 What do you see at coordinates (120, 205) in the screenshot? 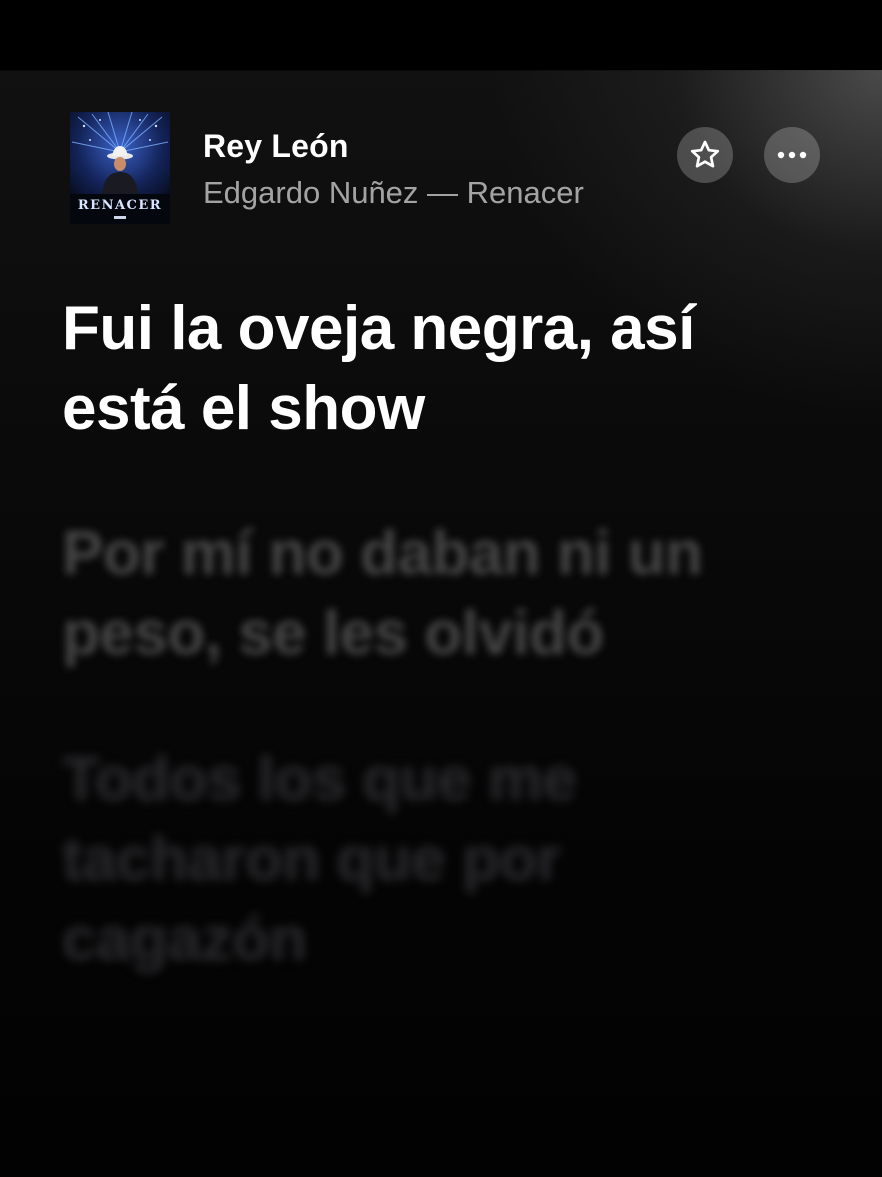
I see `album-art-title: RENACER` at bounding box center [120, 205].